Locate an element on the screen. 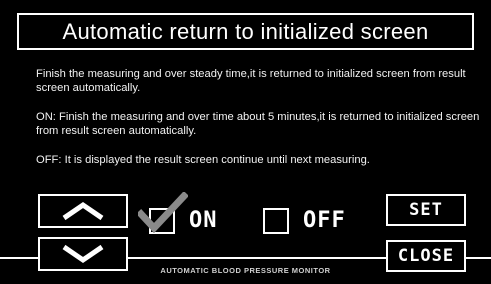  scroll-up-button is located at coordinates (83, 211).